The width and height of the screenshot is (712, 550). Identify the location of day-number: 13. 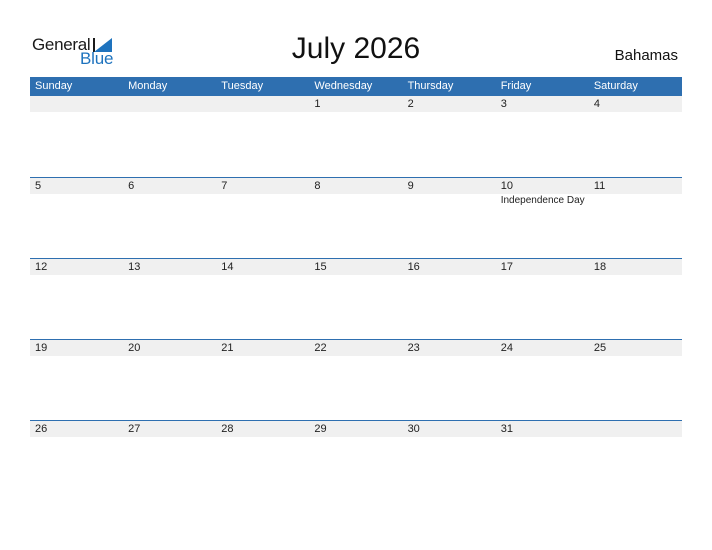
(134, 267).